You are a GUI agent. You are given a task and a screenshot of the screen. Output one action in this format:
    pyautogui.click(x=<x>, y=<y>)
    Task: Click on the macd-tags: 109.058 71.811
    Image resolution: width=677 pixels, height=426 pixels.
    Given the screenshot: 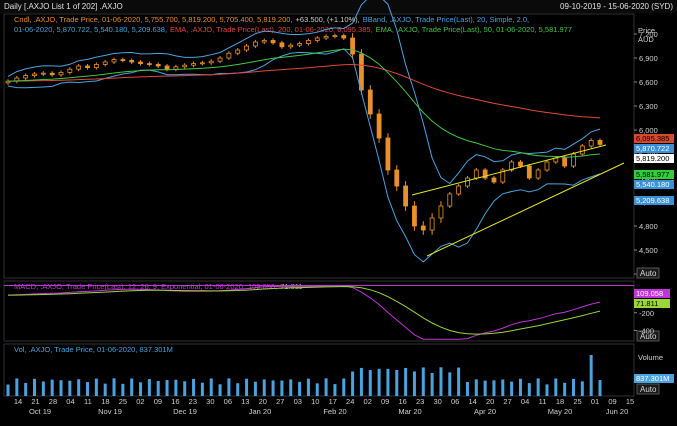 What is the action you would take?
    pyautogui.click(x=652, y=298)
    